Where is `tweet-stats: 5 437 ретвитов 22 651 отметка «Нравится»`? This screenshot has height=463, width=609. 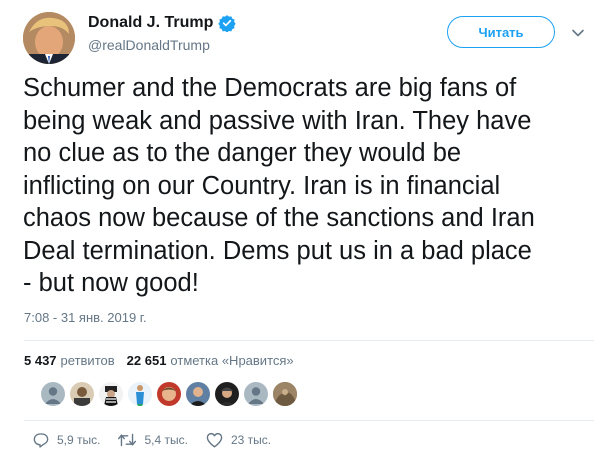
tweet-stats: 5 437 ретвитов 22 651 отметка «Нравится» is located at coordinates (159, 360).